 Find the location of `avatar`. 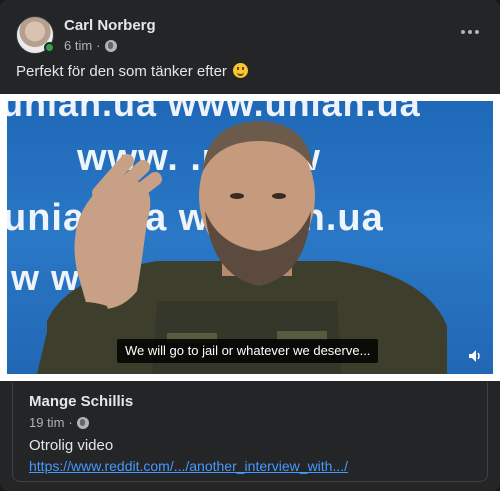

avatar is located at coordinates (35, 35).